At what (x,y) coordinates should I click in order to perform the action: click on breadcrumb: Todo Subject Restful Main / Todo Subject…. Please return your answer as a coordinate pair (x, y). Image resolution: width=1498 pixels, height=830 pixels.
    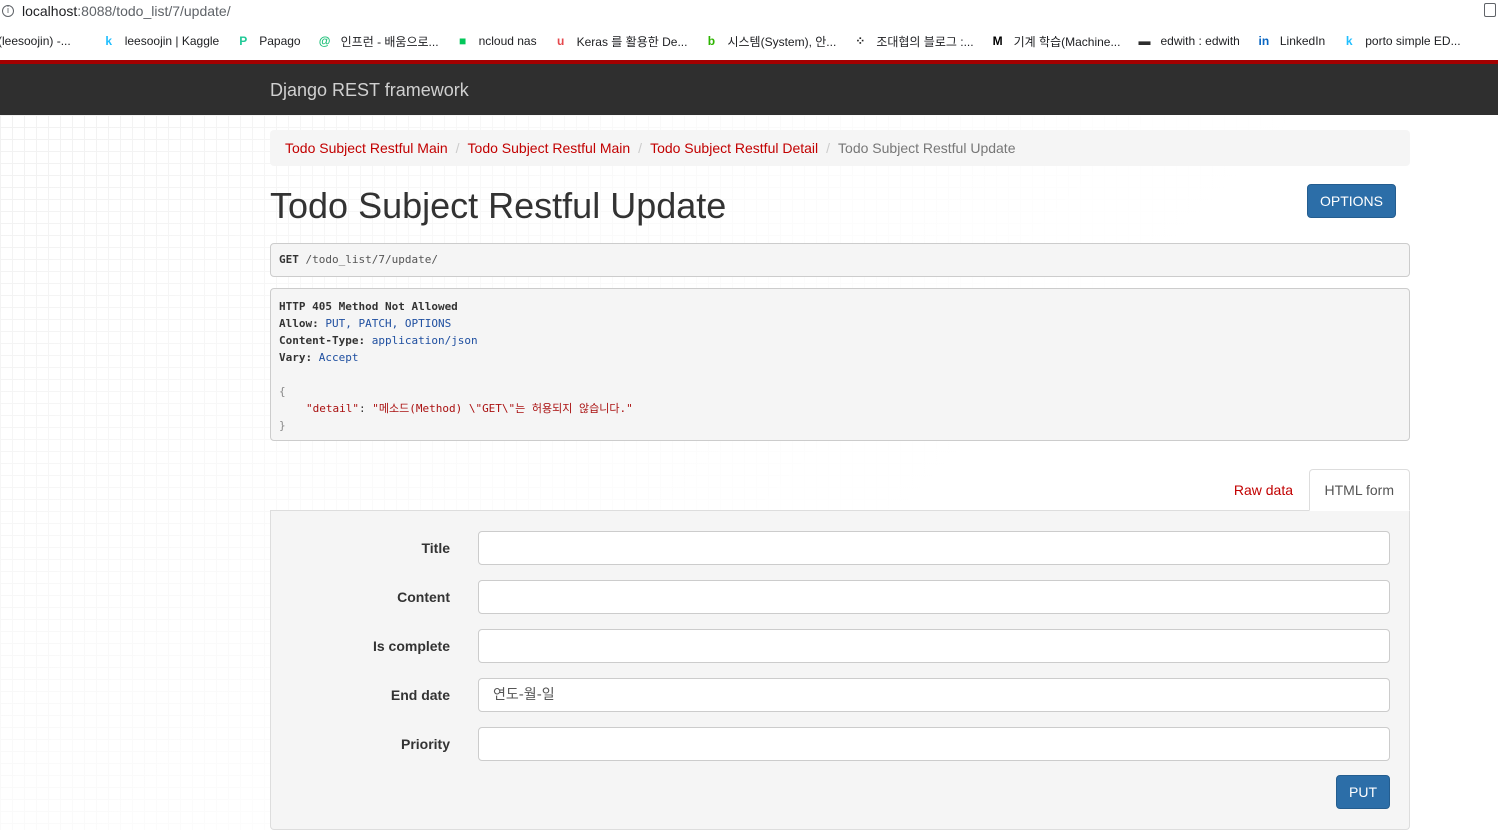
    Looking at the image, I should click on (840, 148).